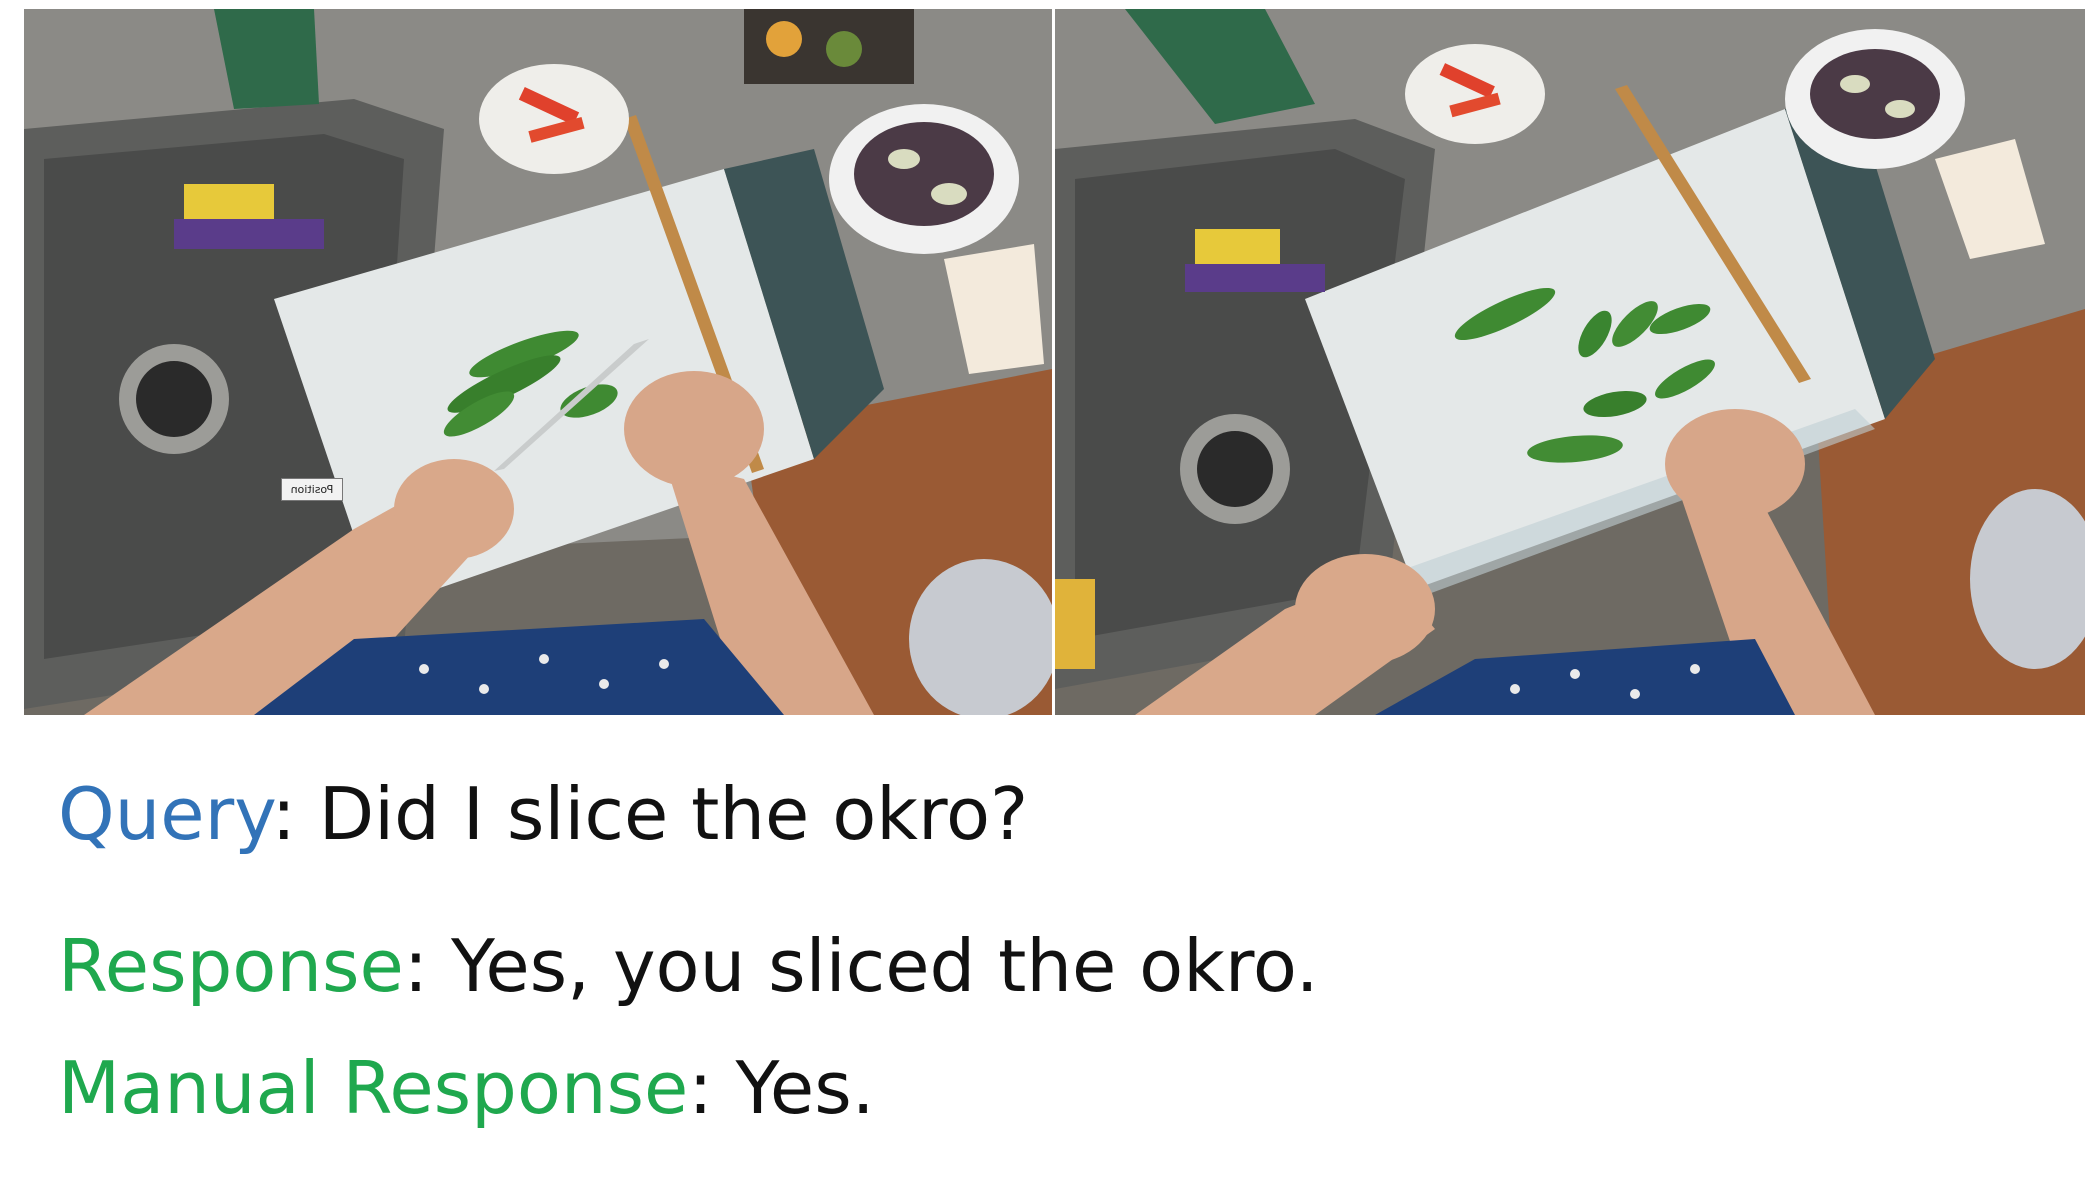 The width and height of the screenshot is (2085, 1187). What do you see at coordinates (373, 1088) in the screenshot?
I see `manual-response-label: Manual Response` at bounding box center [373, 1088].